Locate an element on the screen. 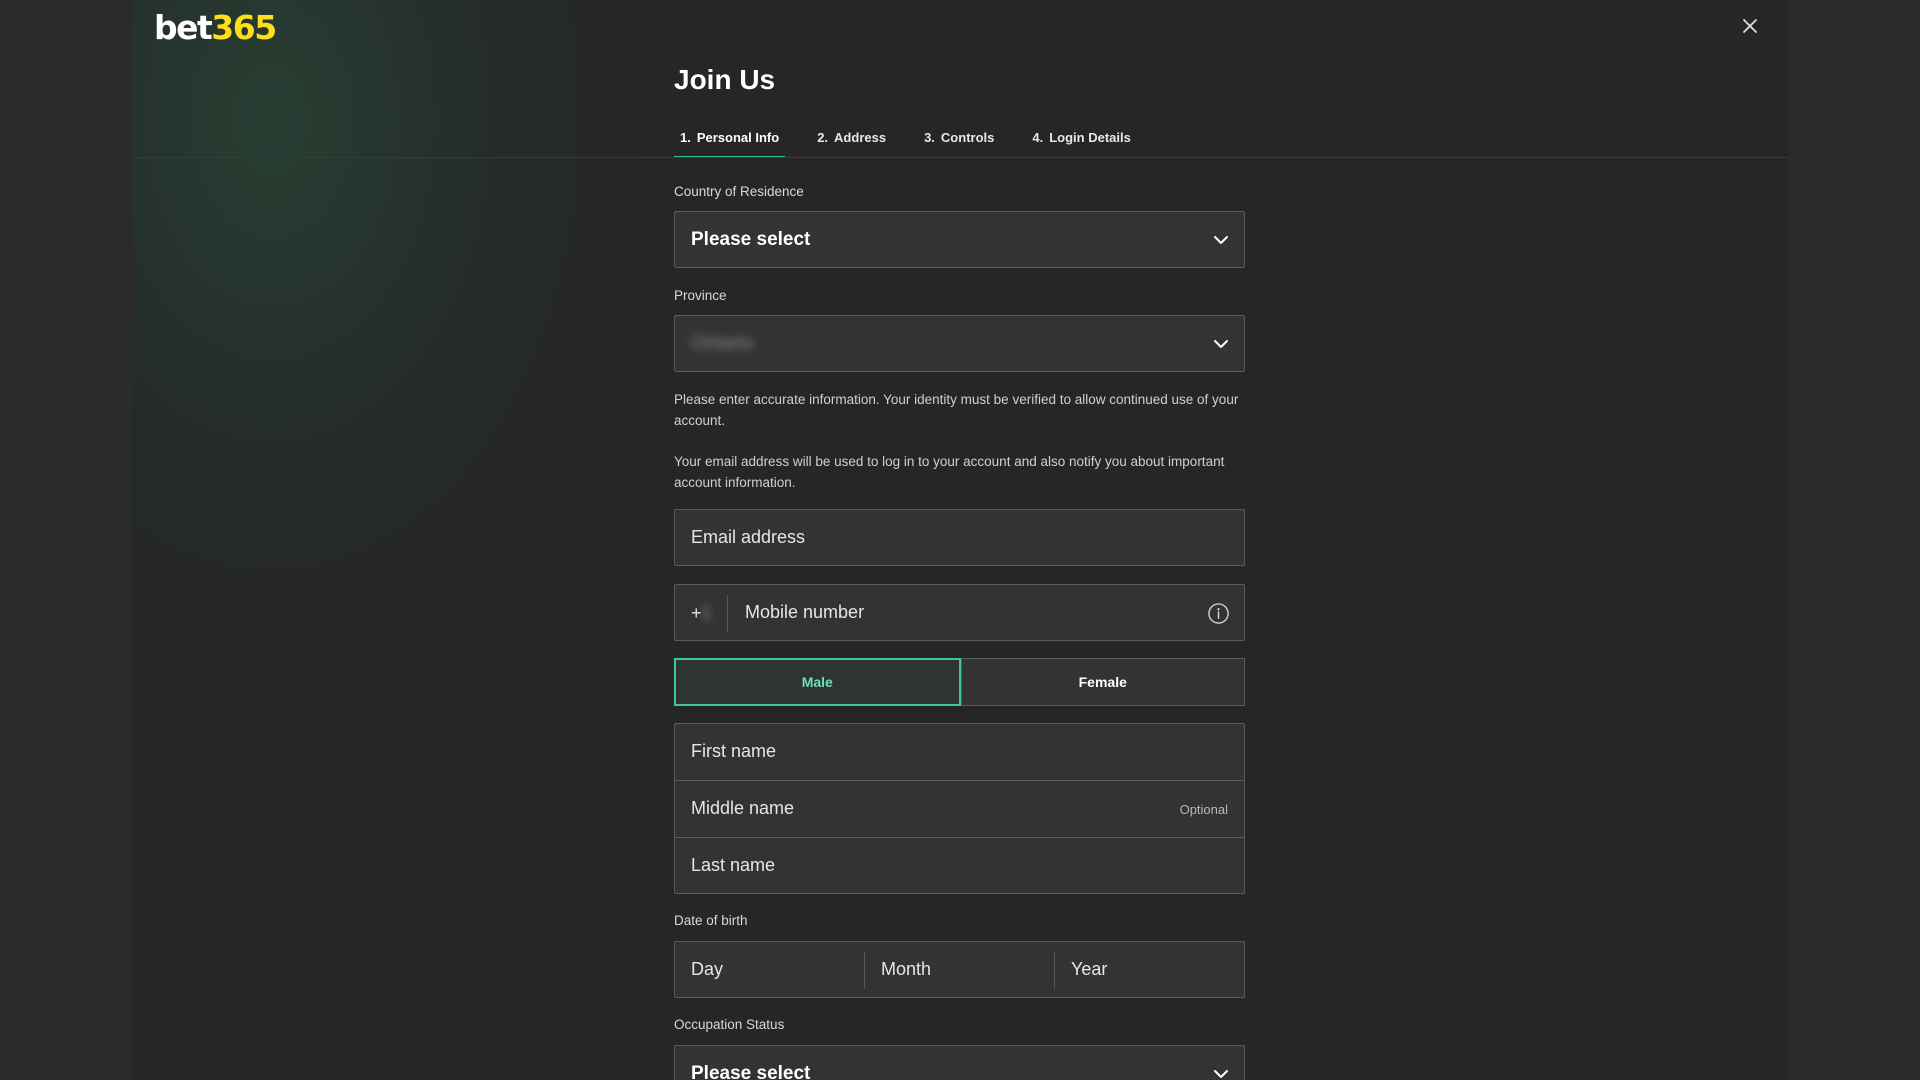 The height and width of the screenshot is (1080, 1920). province-select: Ontario is located at coordinates (959, 343).